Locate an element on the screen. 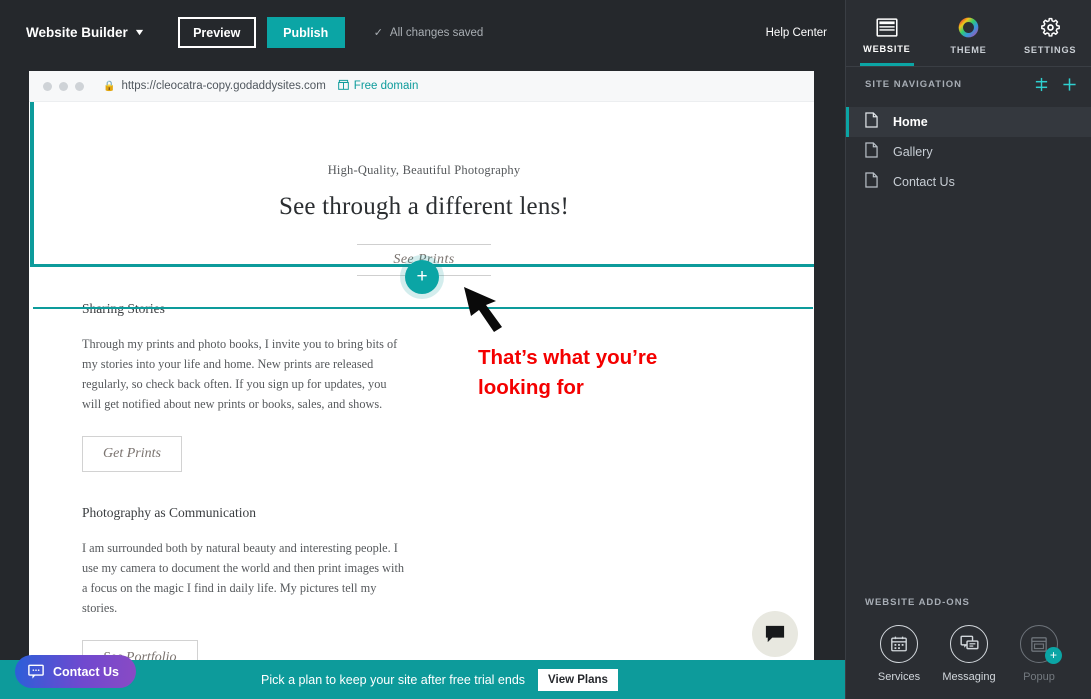 This screenshot has width=1091, height=699. addon-services: Services is located at coordinates (899, 654).